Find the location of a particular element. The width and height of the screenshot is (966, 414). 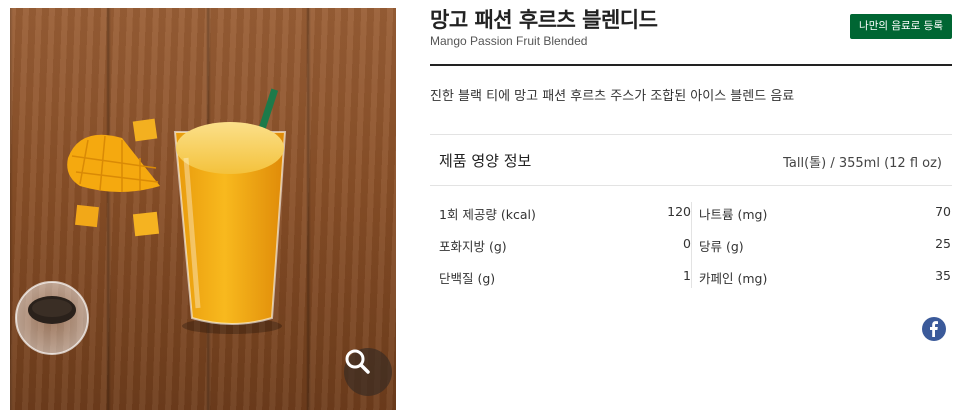

nutrition-label: 1회 제공량 (kcal) is located at coordinates (487, 214).